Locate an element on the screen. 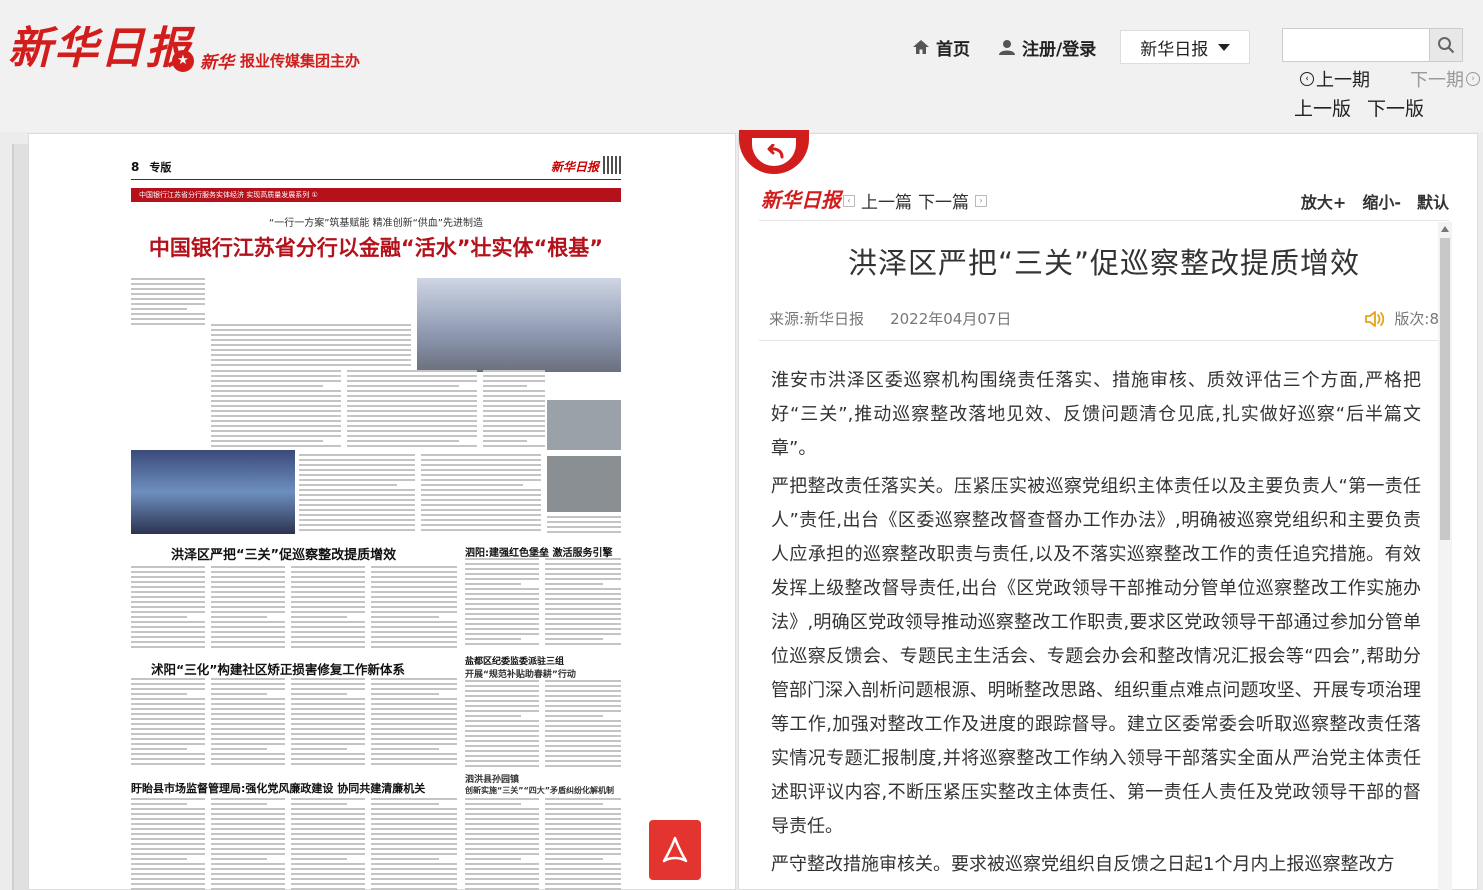 This screenshot has width=1483, height=890. banner-subtitle: “一行一方案”筑基赋能 精准创新“供血”先进制造 is located at coordinates (376, 223).